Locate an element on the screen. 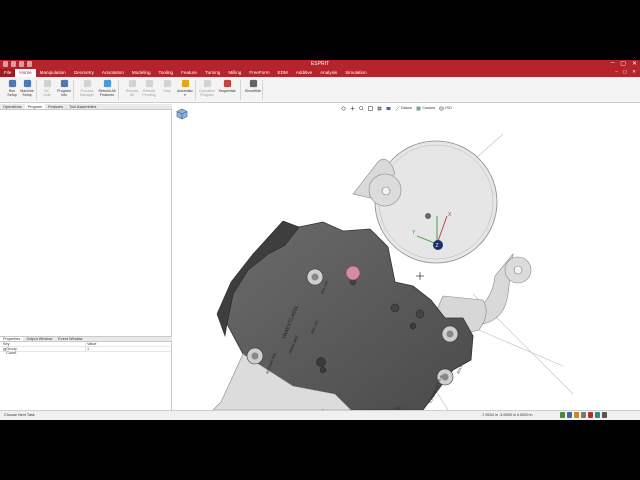 This screenshot has width=640, height=480. automatic-icon is located at coordinates (185, 83).